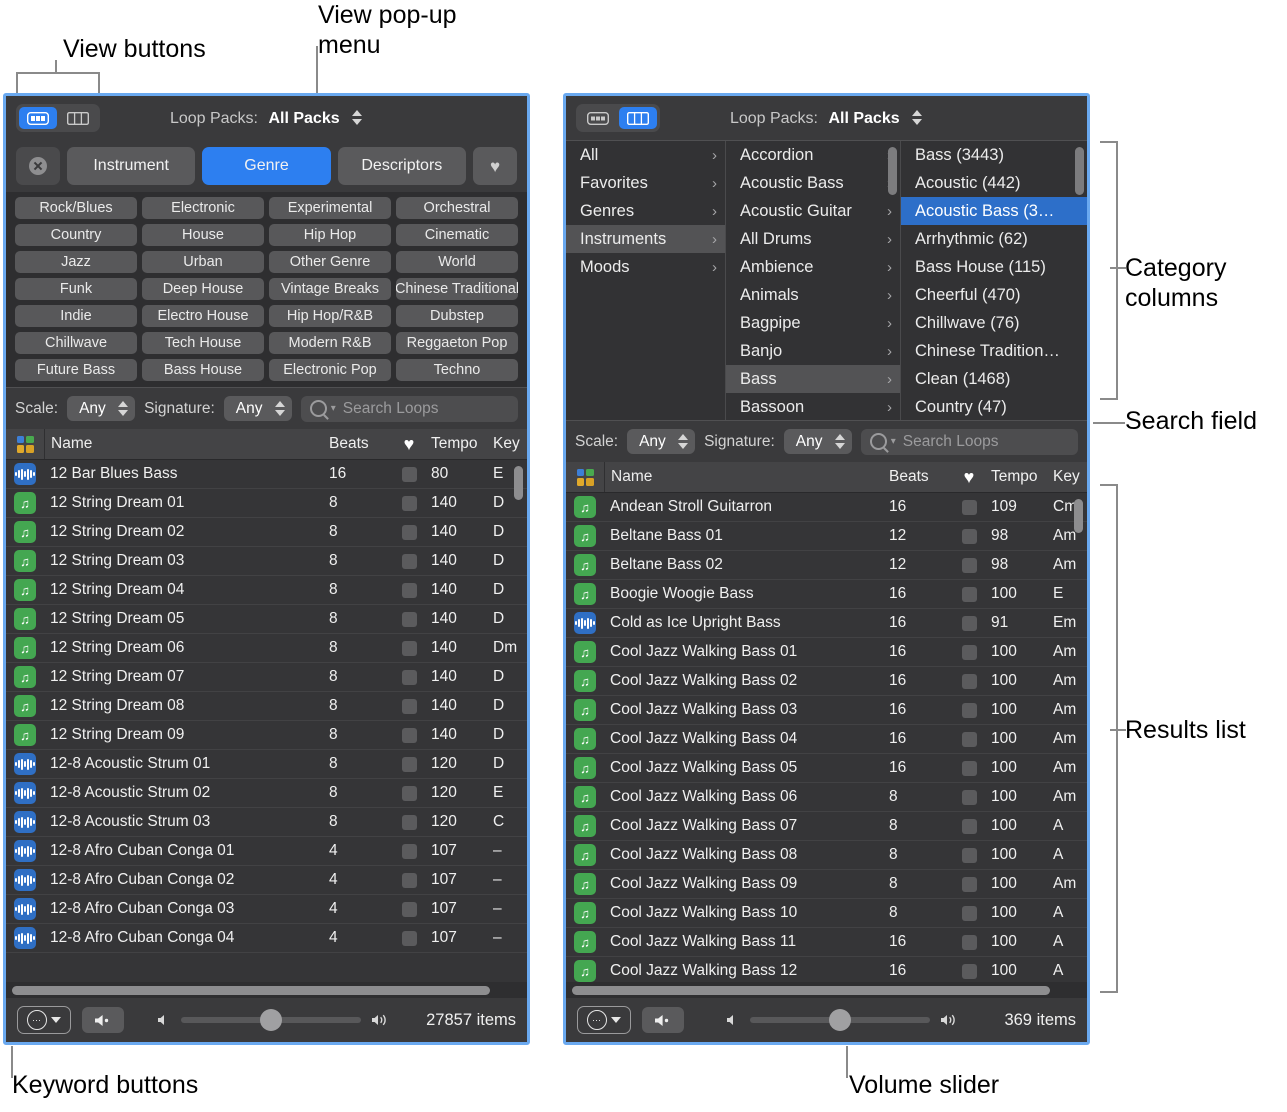 This screenshot has width=1287, height=1112. Describe the element at coordinates (330, 208) in the screenshot. I see `keyword-button: Experimental` at that location.